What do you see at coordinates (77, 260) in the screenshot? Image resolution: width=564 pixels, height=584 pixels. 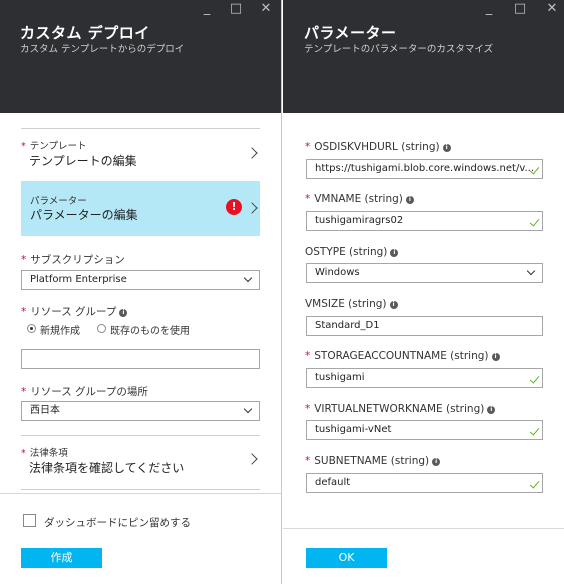 I see `subscription-label: サブスクリプション` at bounding box center [77, 260].